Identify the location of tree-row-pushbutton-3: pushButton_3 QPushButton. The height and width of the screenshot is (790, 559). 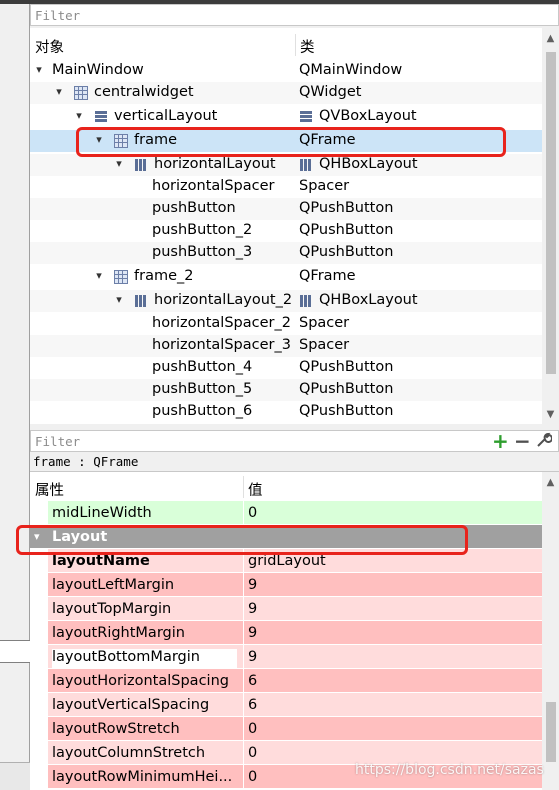
(286, 253).